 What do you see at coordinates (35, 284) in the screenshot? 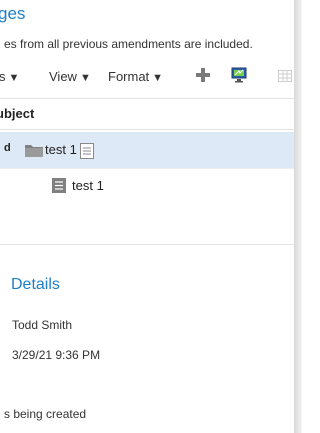
I see `details-section-title: Details` at bounding box center [35, 284].